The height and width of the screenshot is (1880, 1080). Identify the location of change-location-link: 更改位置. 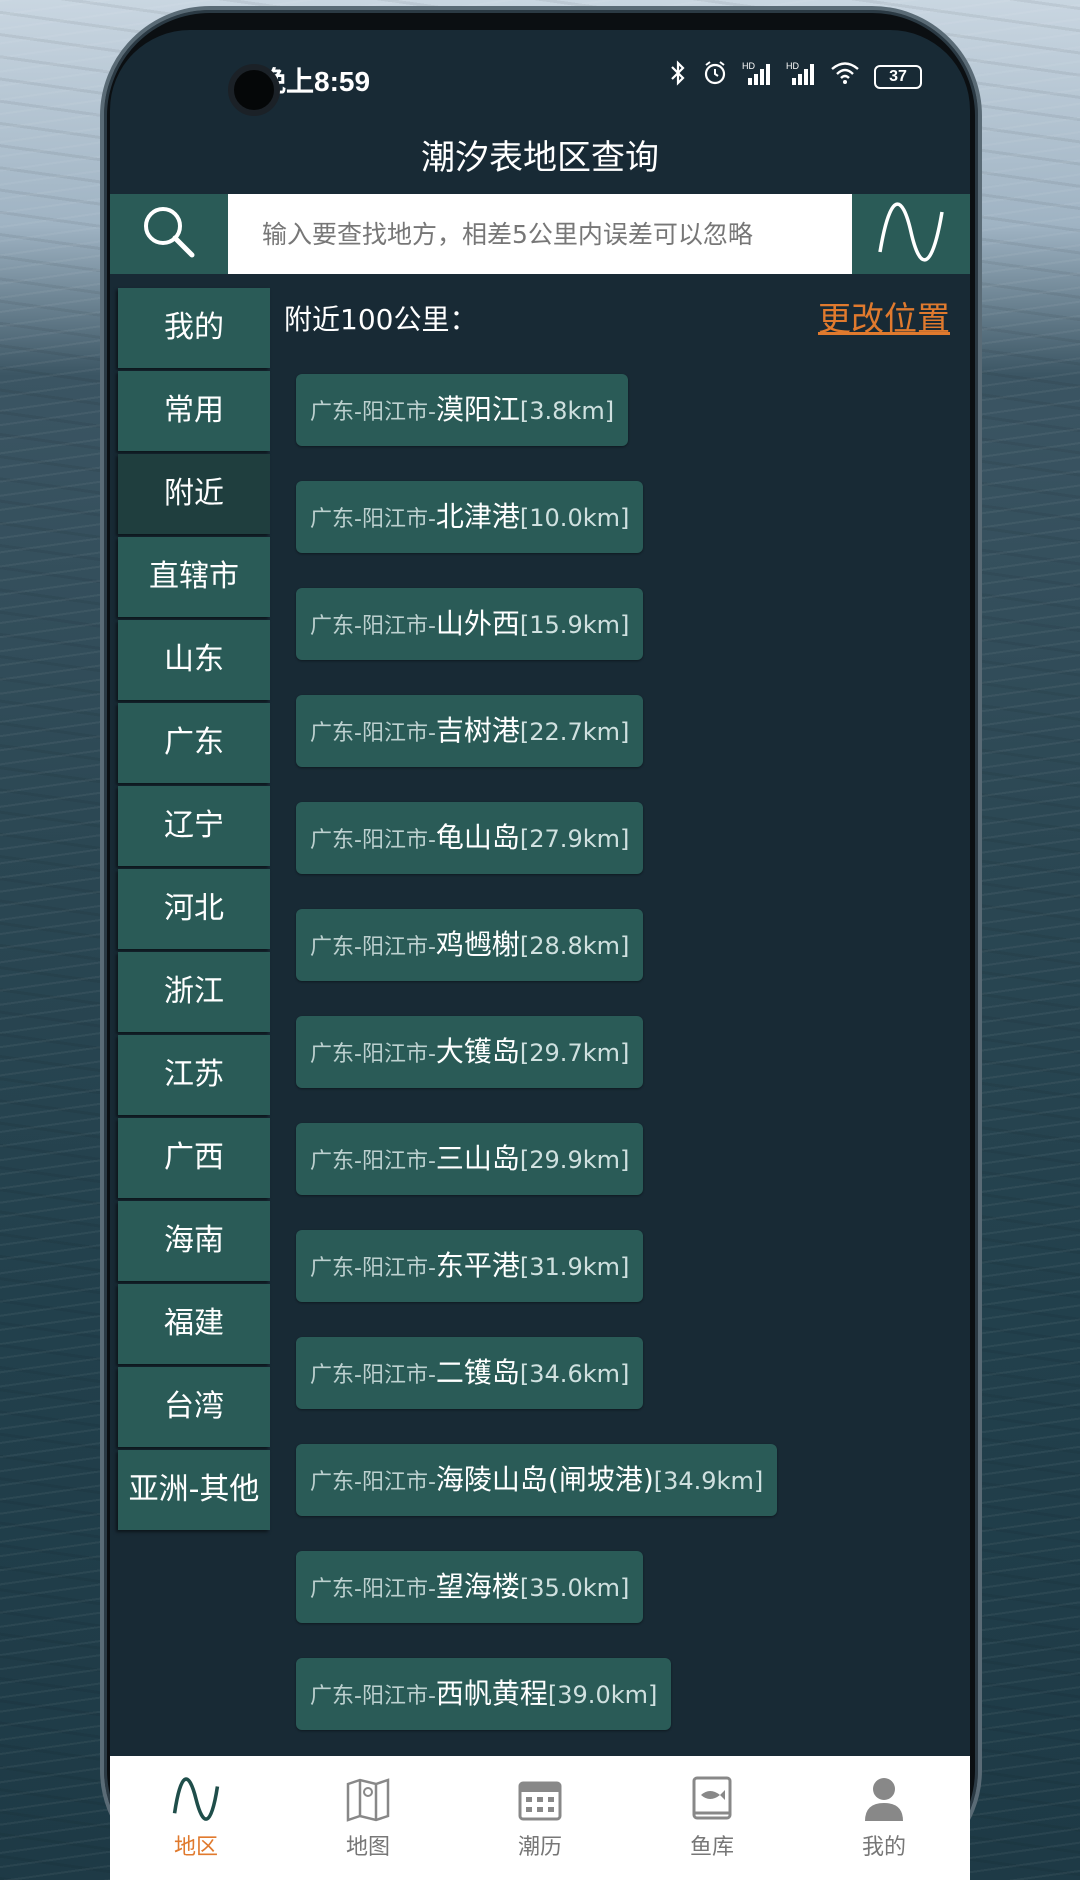
(884, 316).